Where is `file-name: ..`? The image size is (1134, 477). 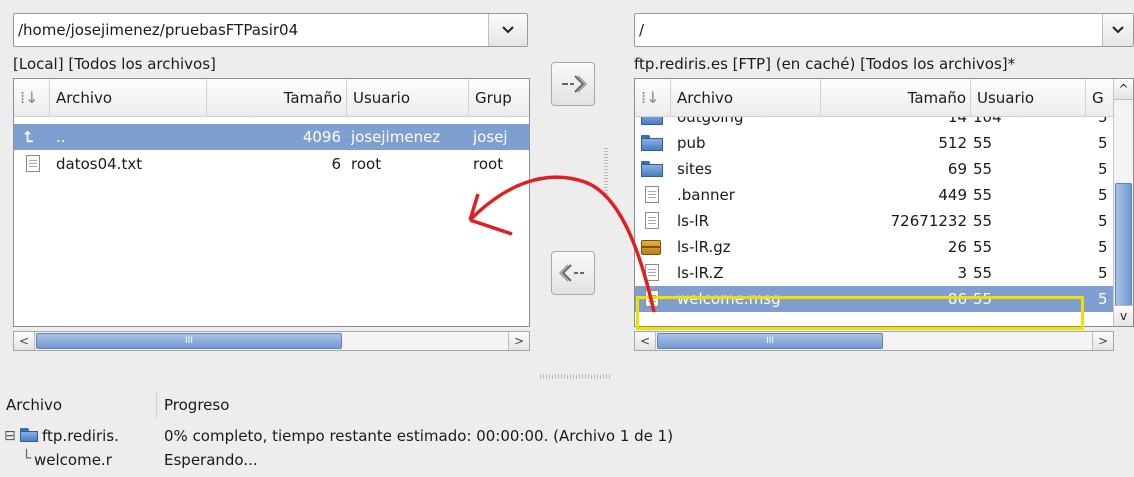 file-name: .. is located at coordinates (61, 137).